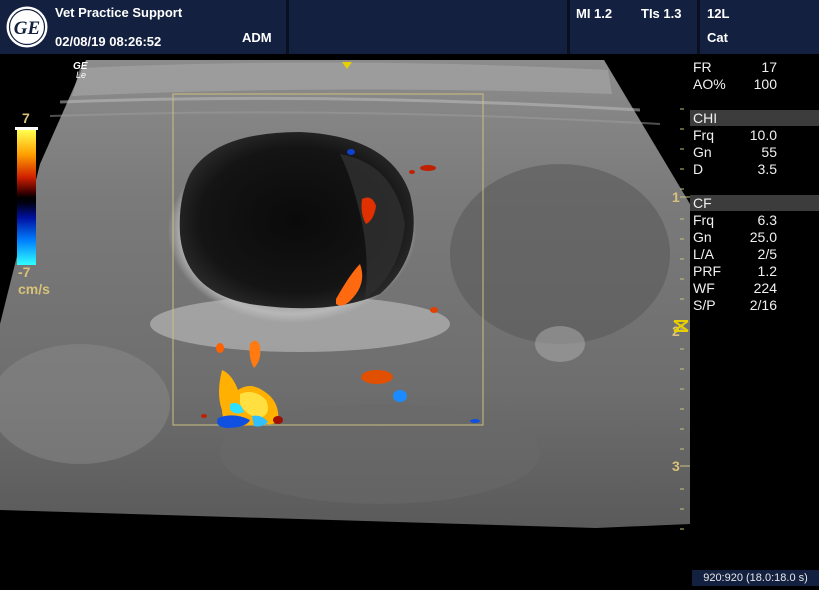  Describe the element at coordinates (767, 169) in the screenshot. I see `param-value: 3.5` at that location.